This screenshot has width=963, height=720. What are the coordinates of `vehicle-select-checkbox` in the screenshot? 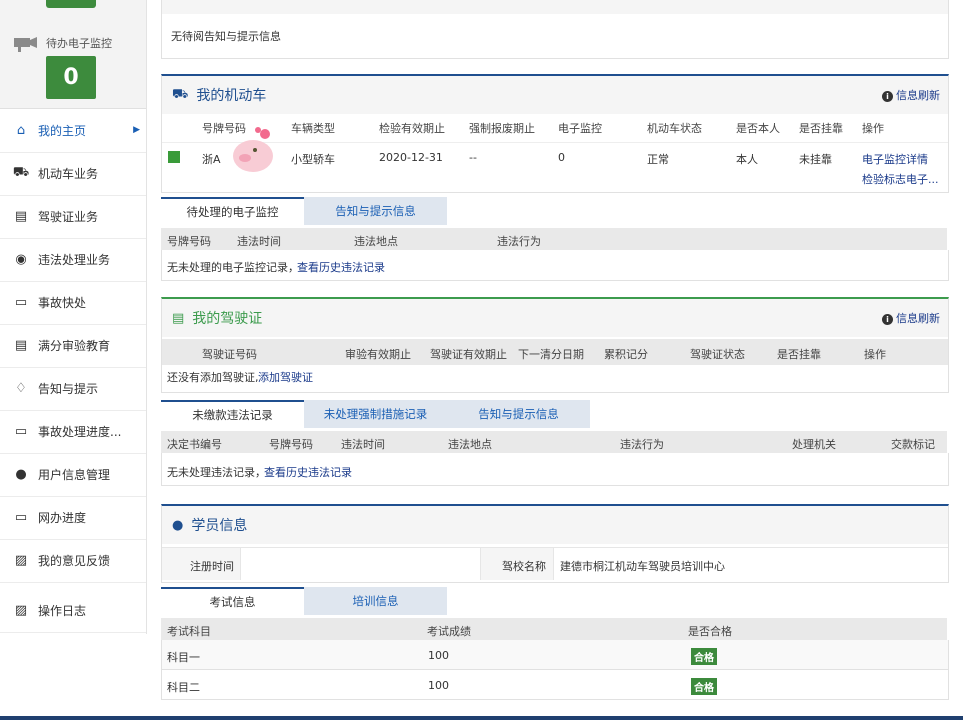 It's located at (174, 157).